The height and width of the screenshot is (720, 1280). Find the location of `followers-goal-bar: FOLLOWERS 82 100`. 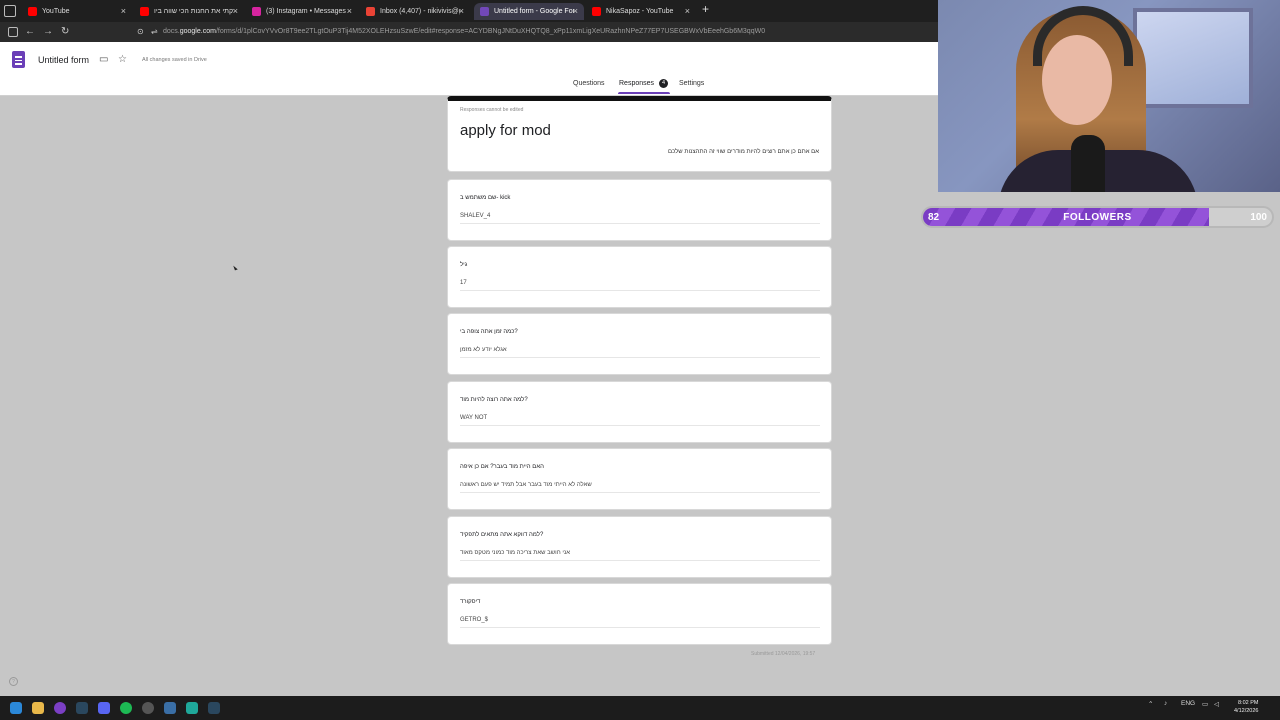

followers-goal-bar: FOLLOWERS 82 100 is located at coordinates (1097, 217).